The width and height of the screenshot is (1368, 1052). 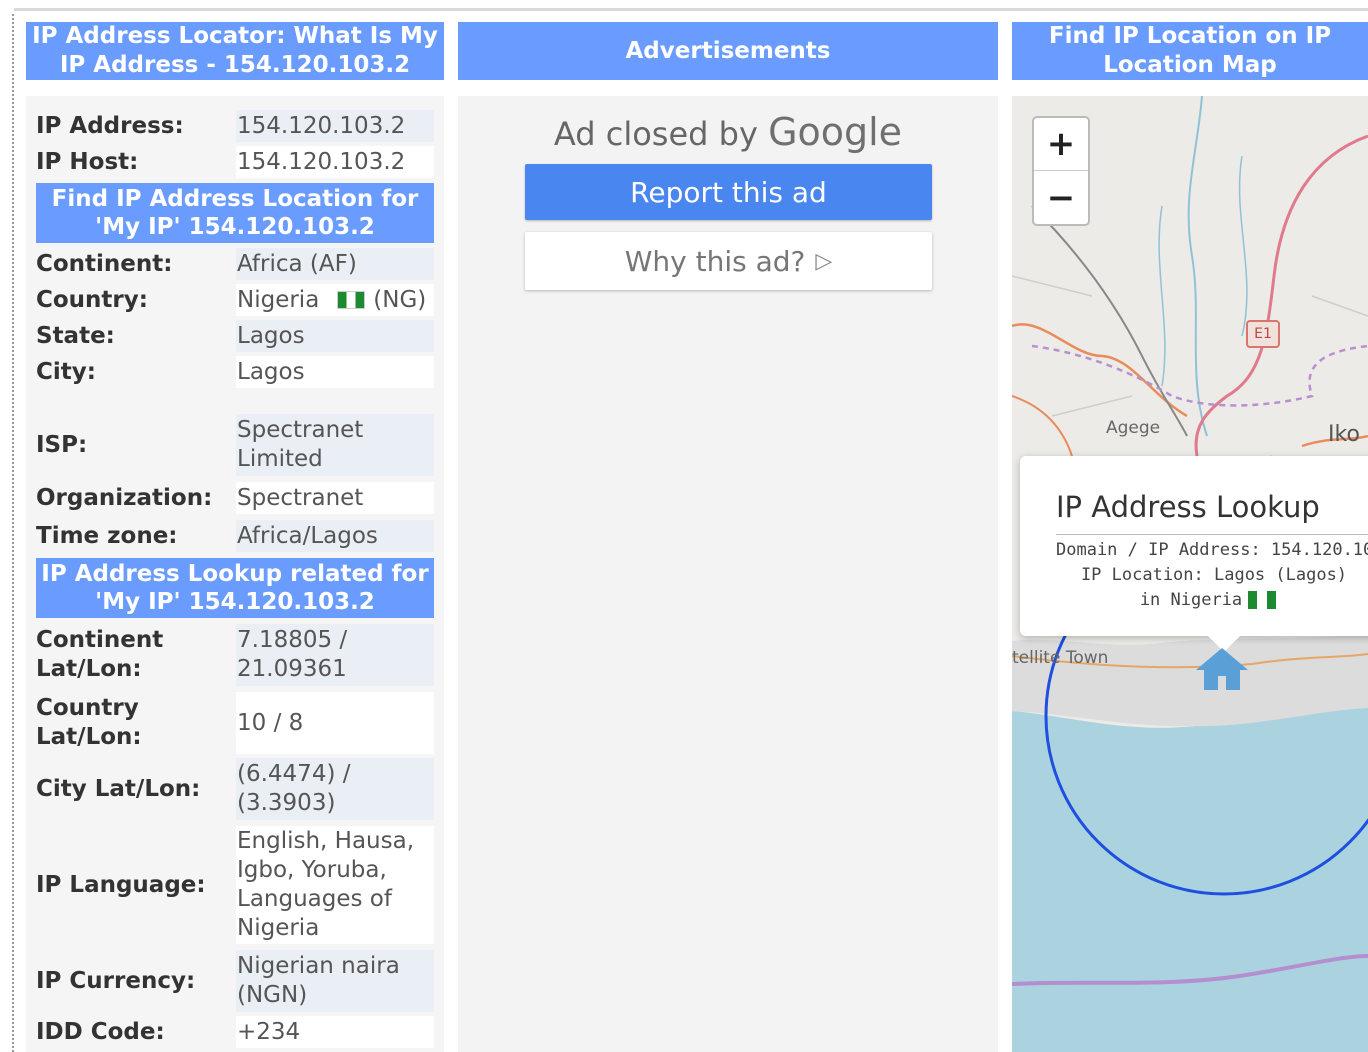 I want to click on advertisements-header: Advertisements, so click(x=728, y=51).